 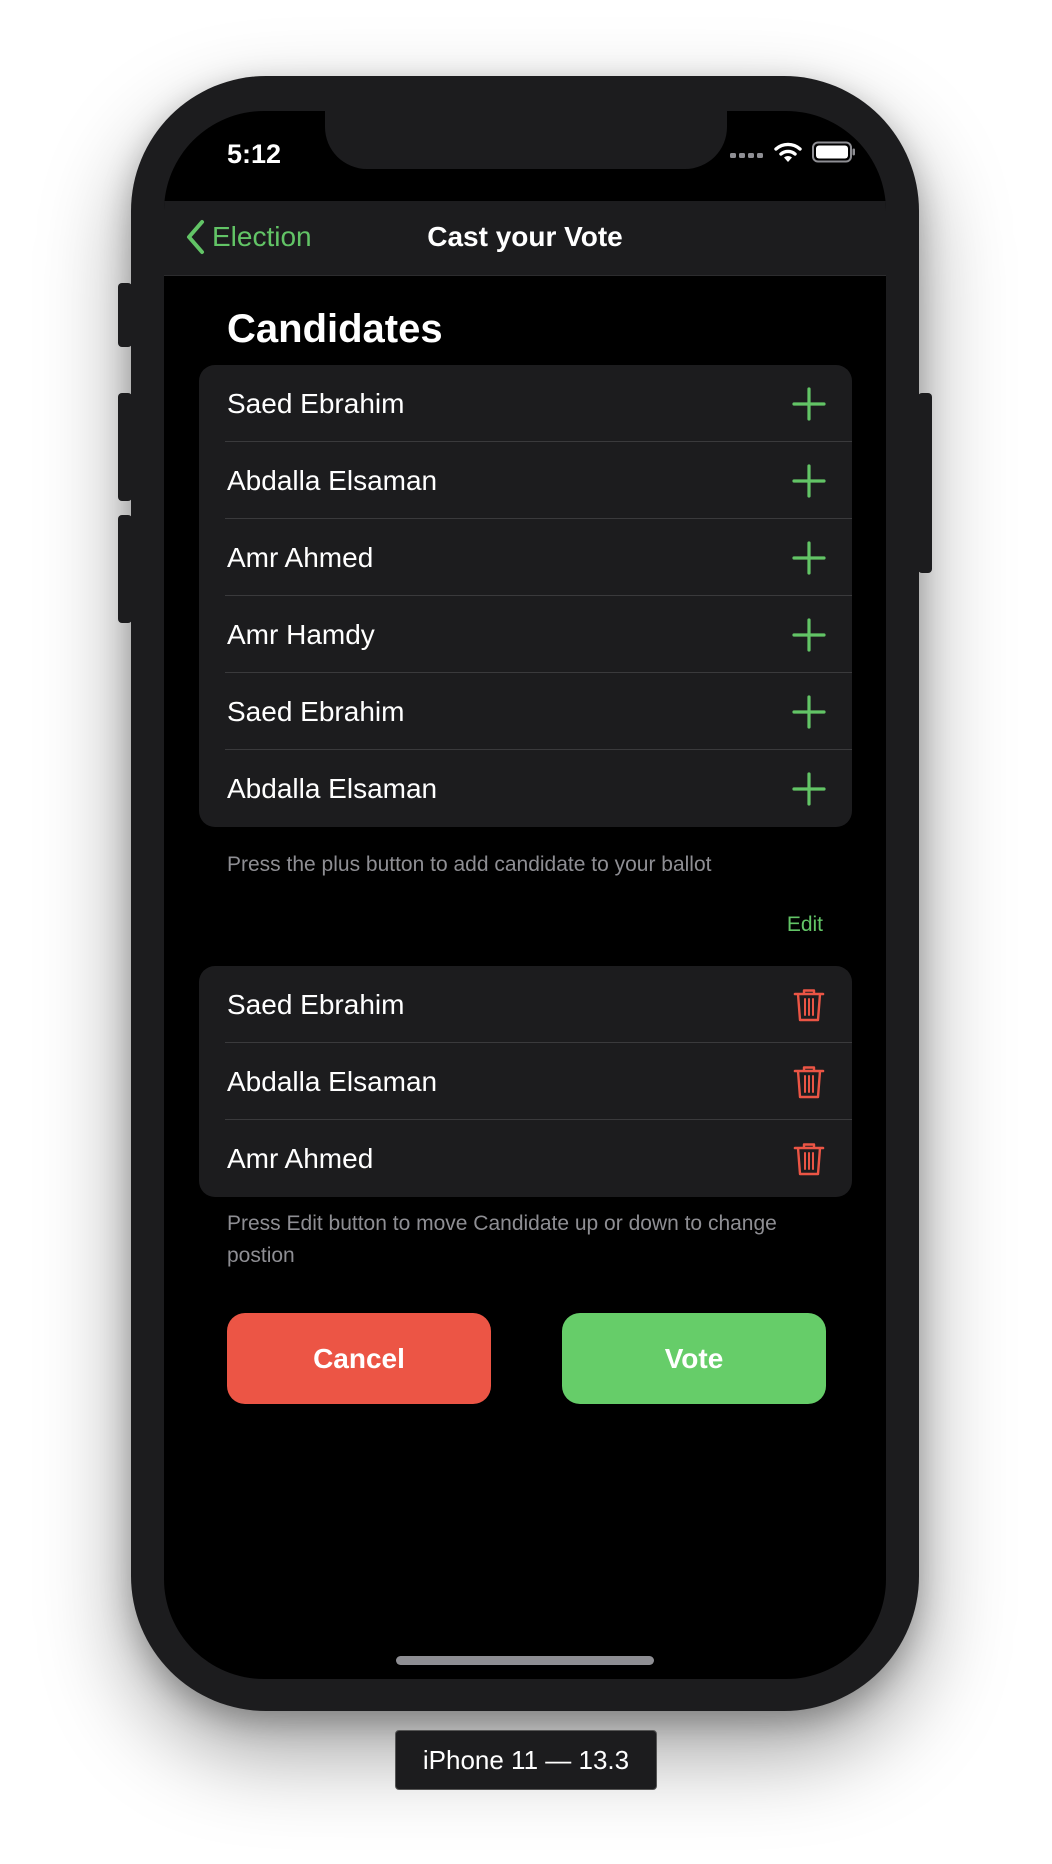 I want to click on ballot-candidate-name: Amr Ahmed, so click(x=300, y=1158).